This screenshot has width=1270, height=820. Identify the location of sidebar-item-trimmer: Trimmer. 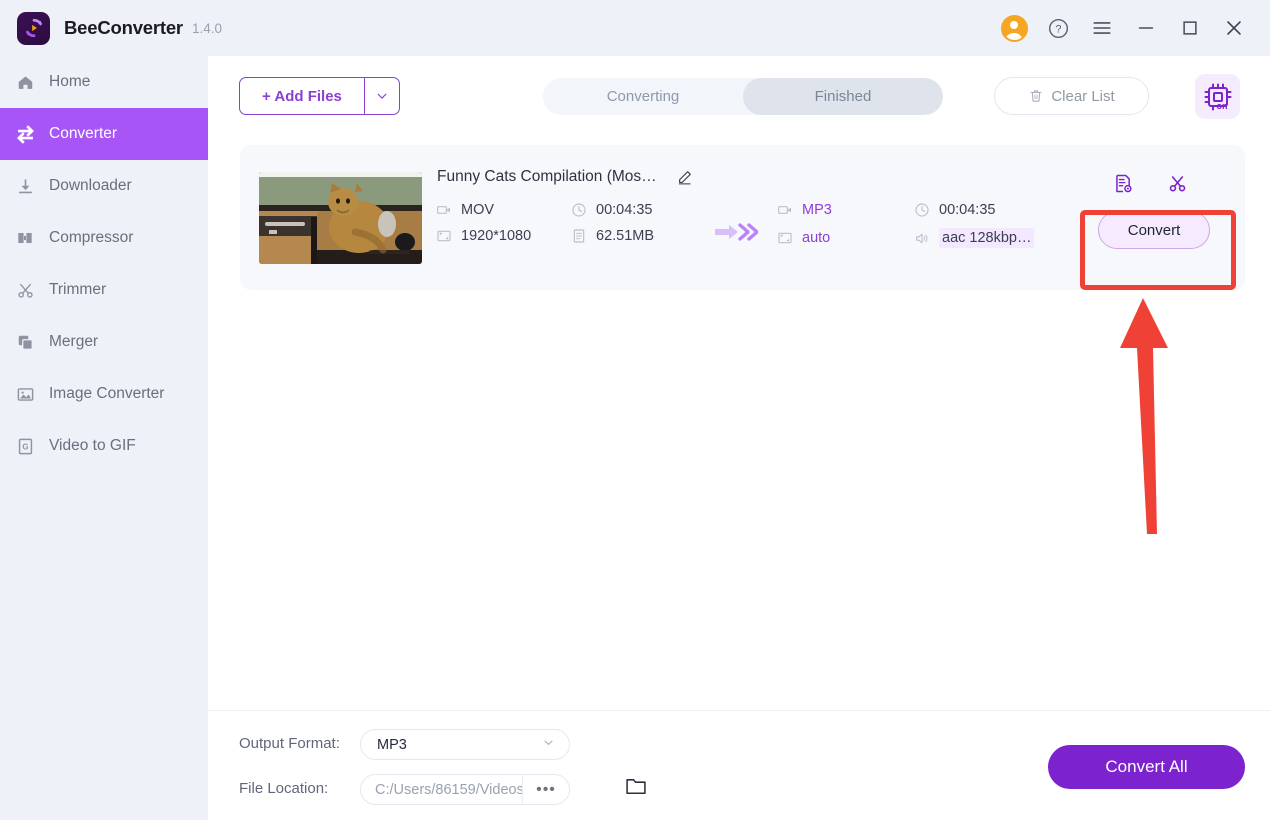
(104, 290).